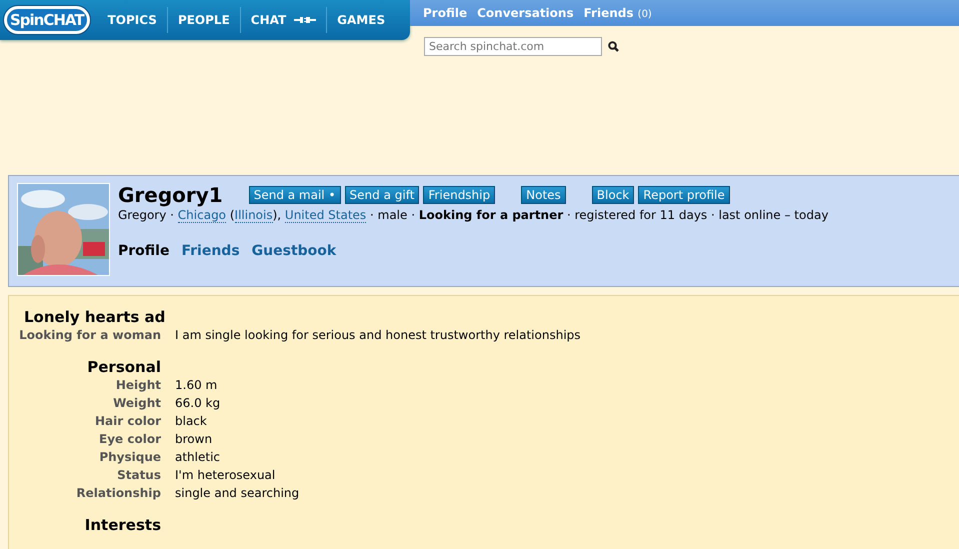 The width and height of the screenshot is (959, 549). Describe the element at coordinates (382, 195) in the screenshot. I see `action-button: Send a gift` at that location.